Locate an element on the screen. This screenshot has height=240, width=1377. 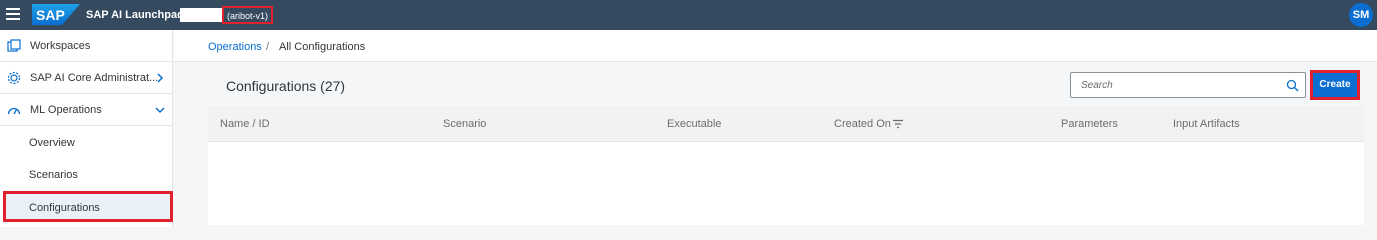
column-header-executable: Executable is located at coordinates (694, 124).